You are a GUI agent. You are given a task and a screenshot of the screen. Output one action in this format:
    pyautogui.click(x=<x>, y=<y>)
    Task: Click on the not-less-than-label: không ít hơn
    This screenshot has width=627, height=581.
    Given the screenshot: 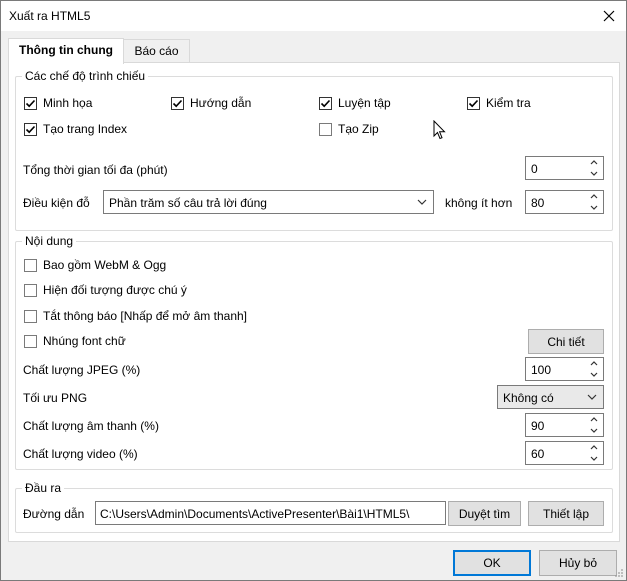 What is the action you would take?
    pyautogui.click(x=479, y=203)
    